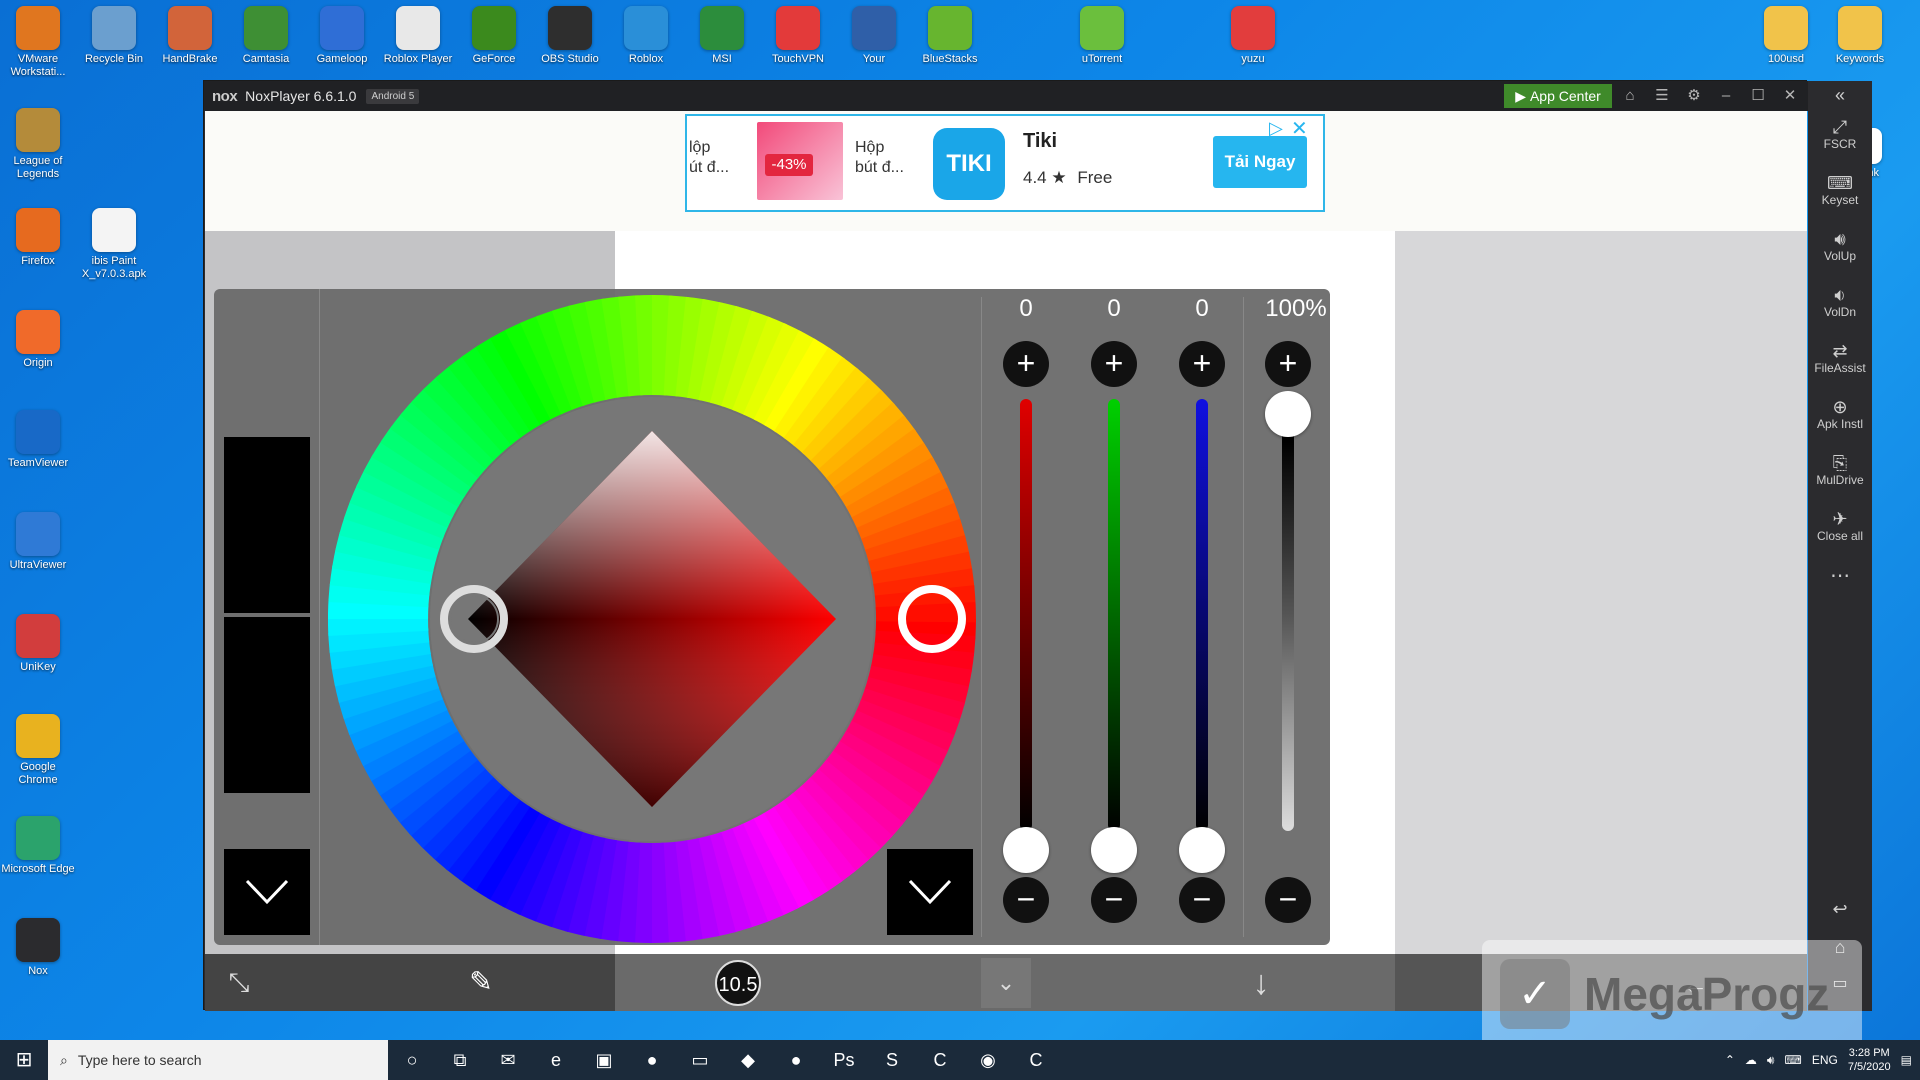 This screenshot has width=1920, height=1080. What do you see at coordinates (508, 1060) in the screenshot?
I see `mail-icon: ✉` at bounding box center [508, 1060].